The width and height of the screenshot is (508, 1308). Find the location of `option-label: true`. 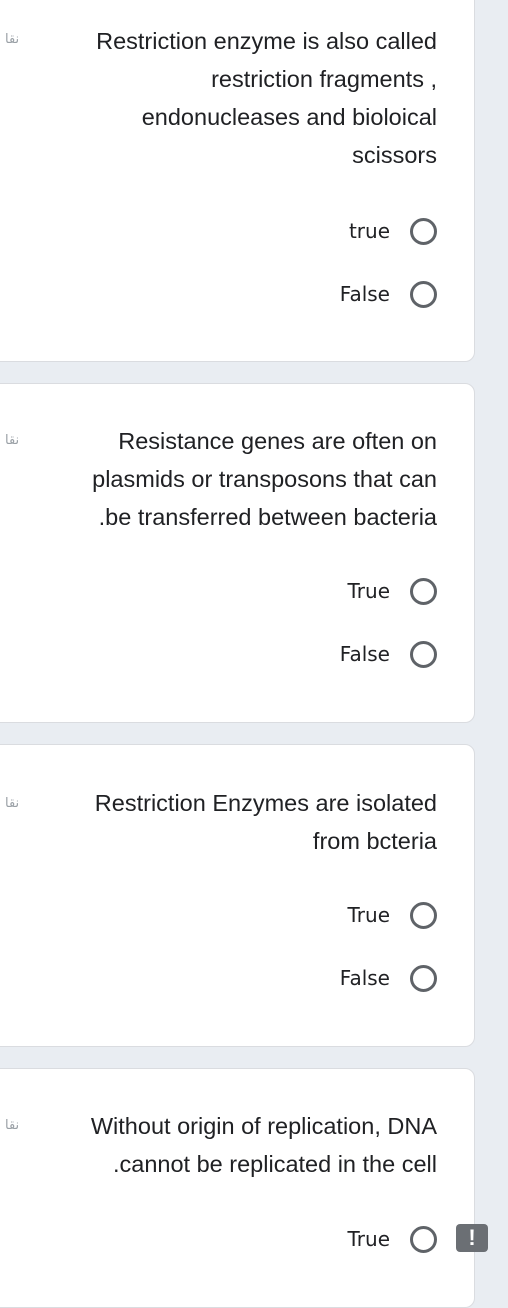

option-label: true is located at coordinates (369, 231).